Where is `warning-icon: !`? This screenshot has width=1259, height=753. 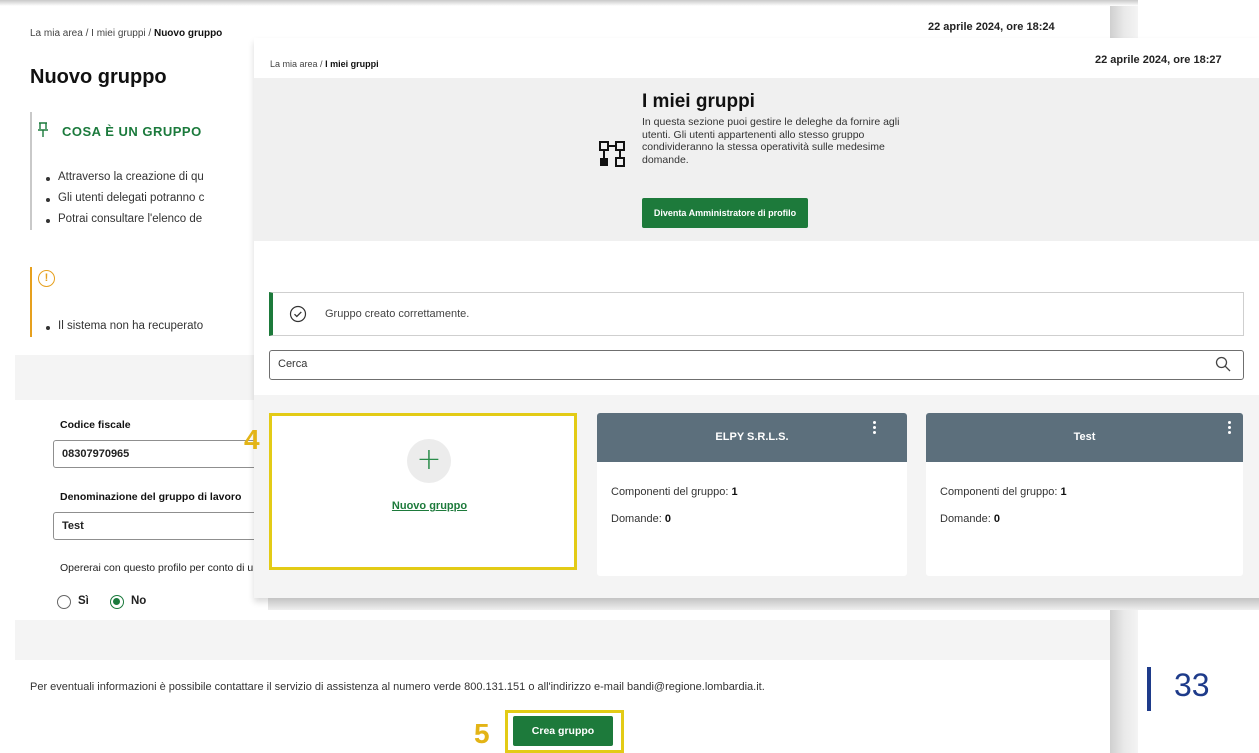 warning-icon: ! is located at coordinates (46, 278).